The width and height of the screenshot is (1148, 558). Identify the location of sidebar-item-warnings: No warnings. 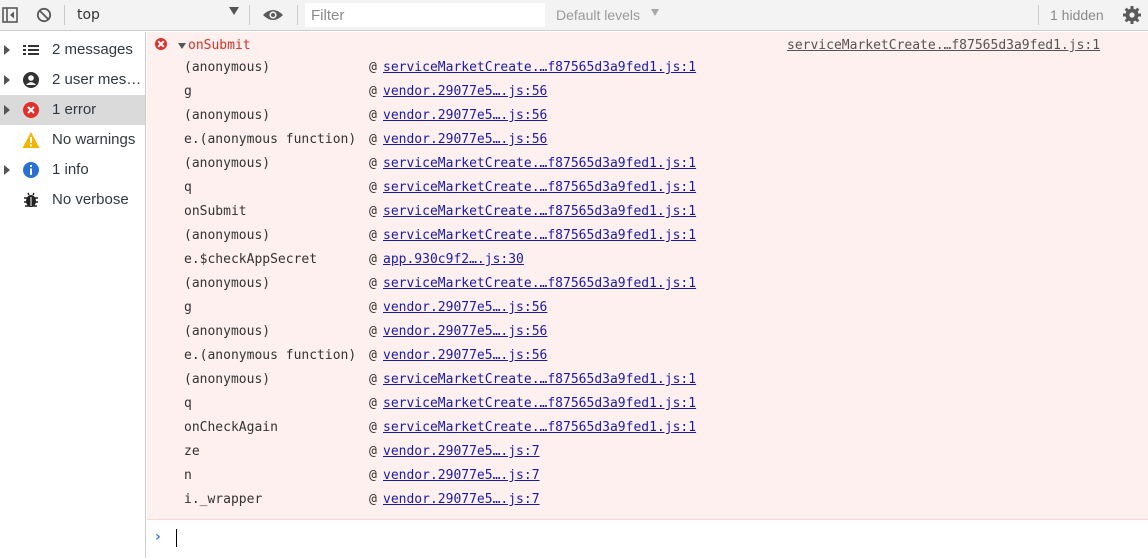
(72, 140).